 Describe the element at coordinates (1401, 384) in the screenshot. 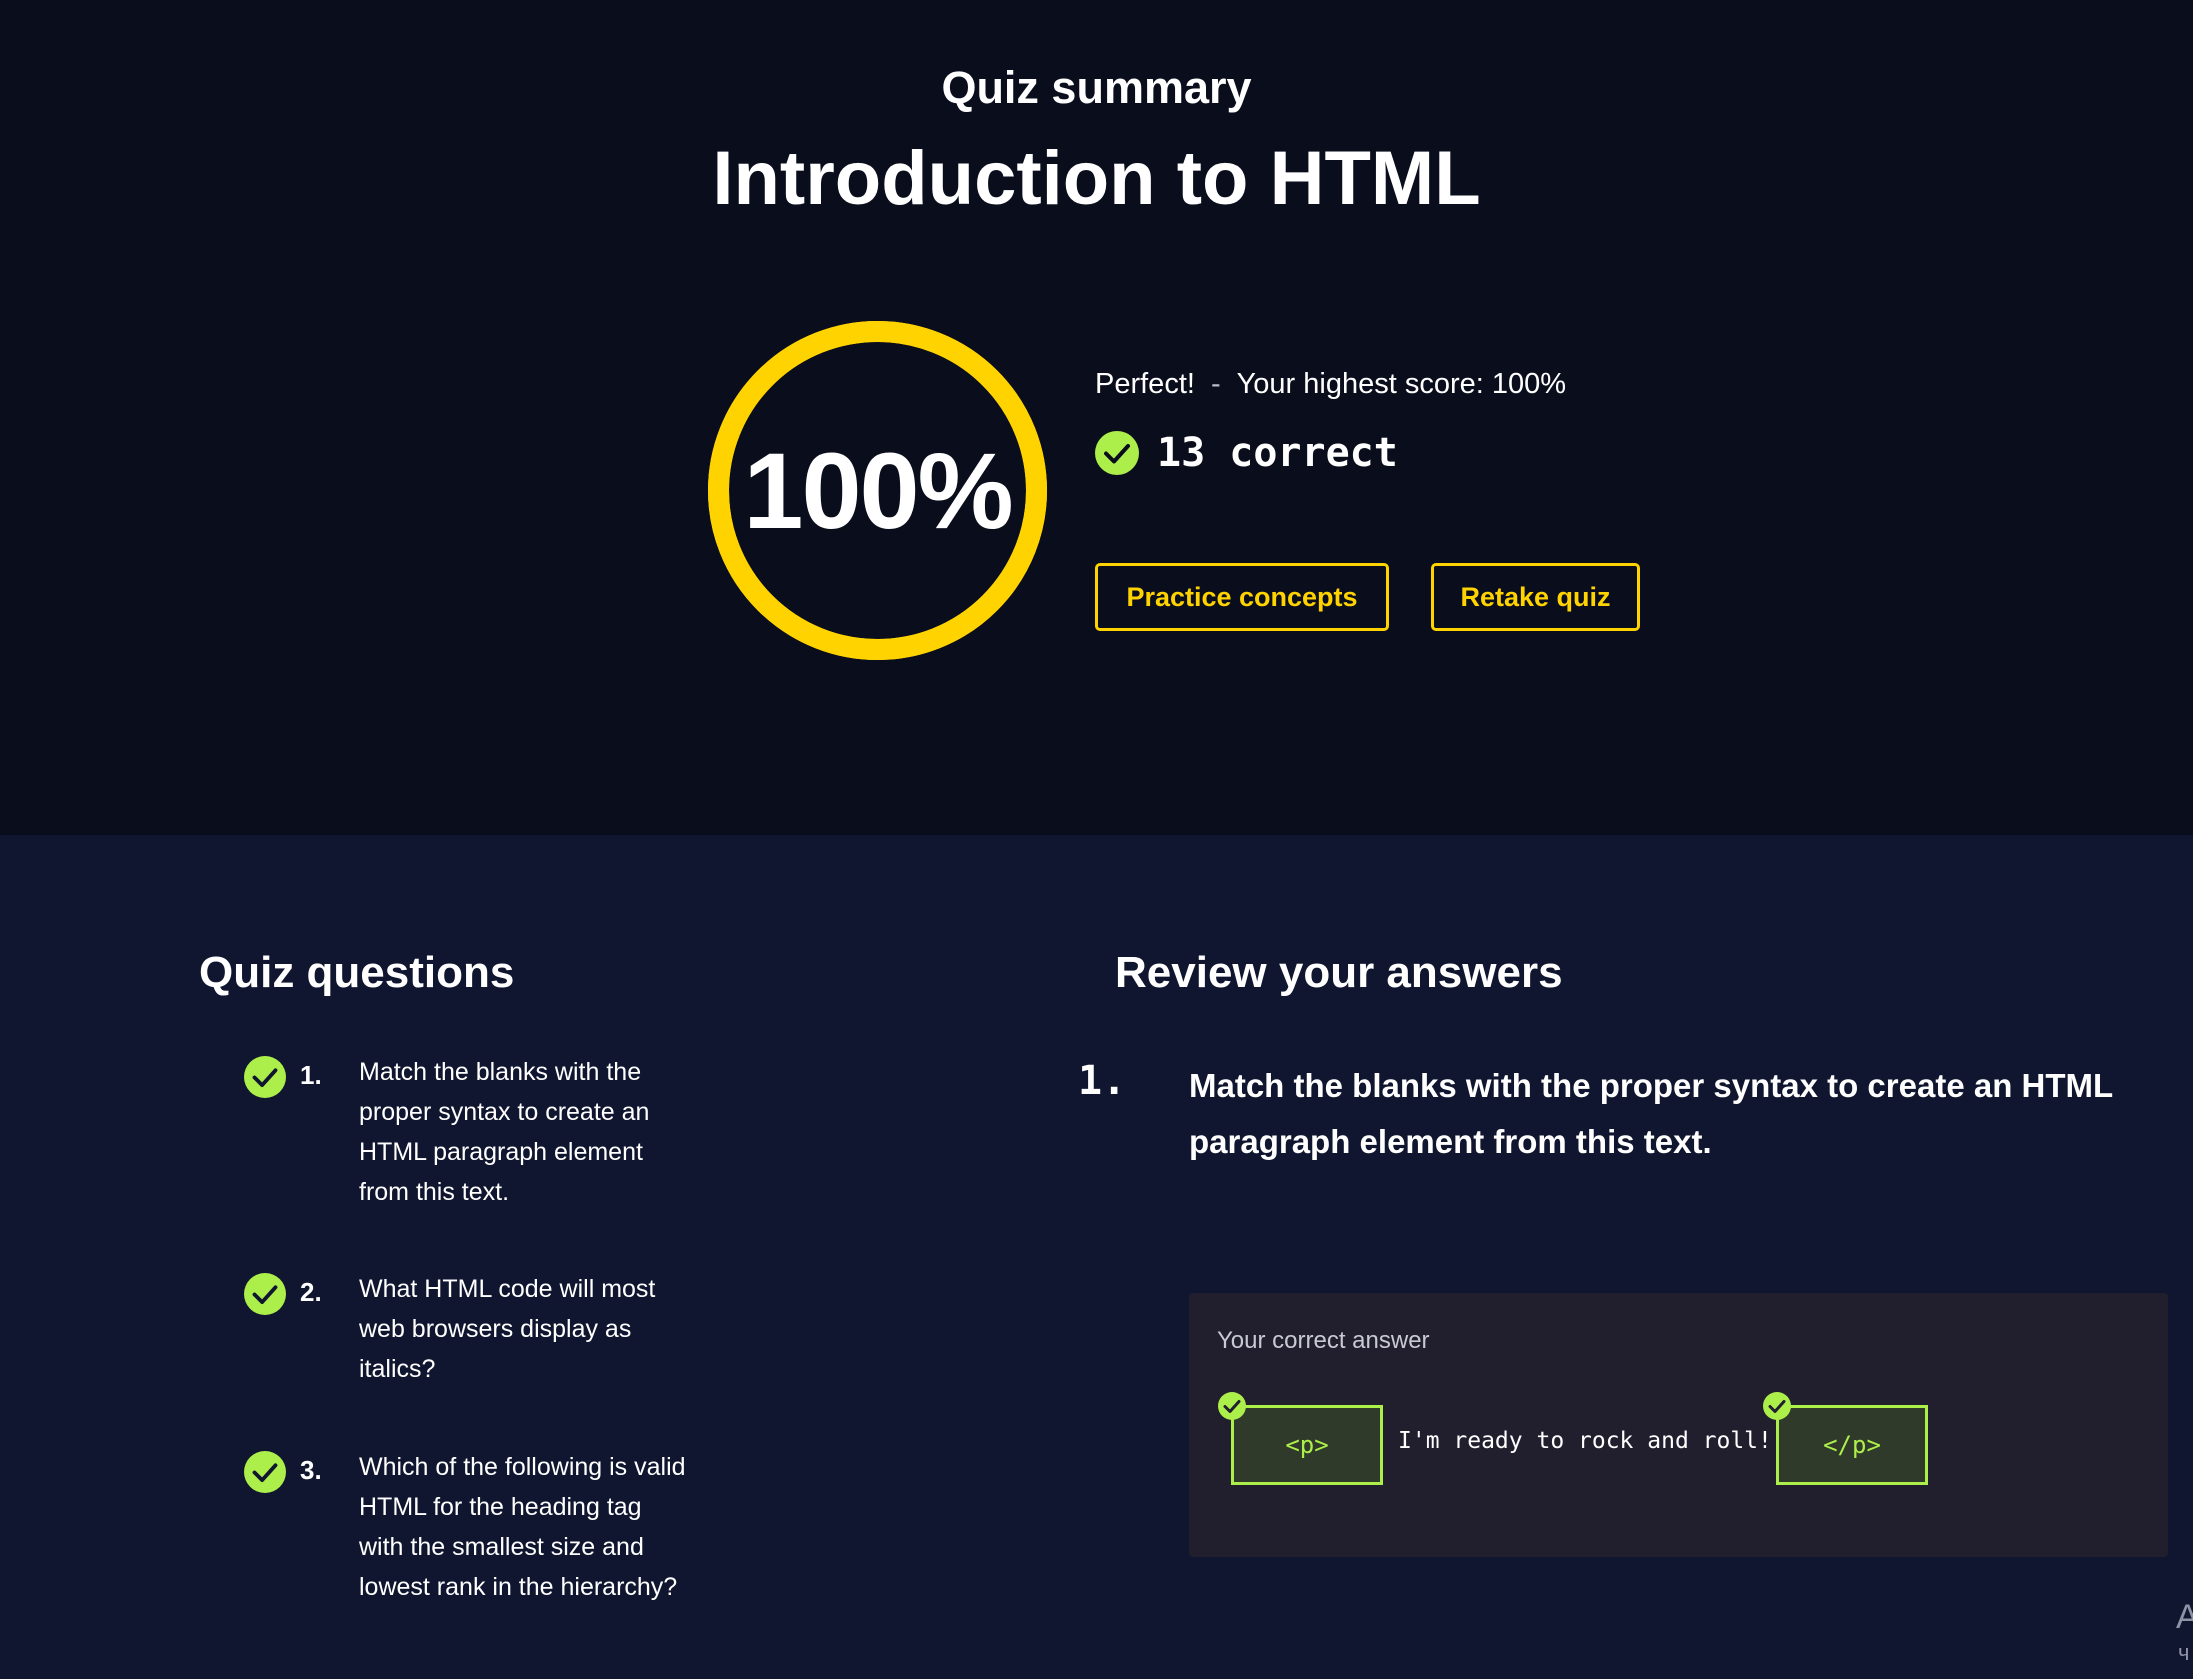

I see `highest-score: Your highest score: 100%` at that location.